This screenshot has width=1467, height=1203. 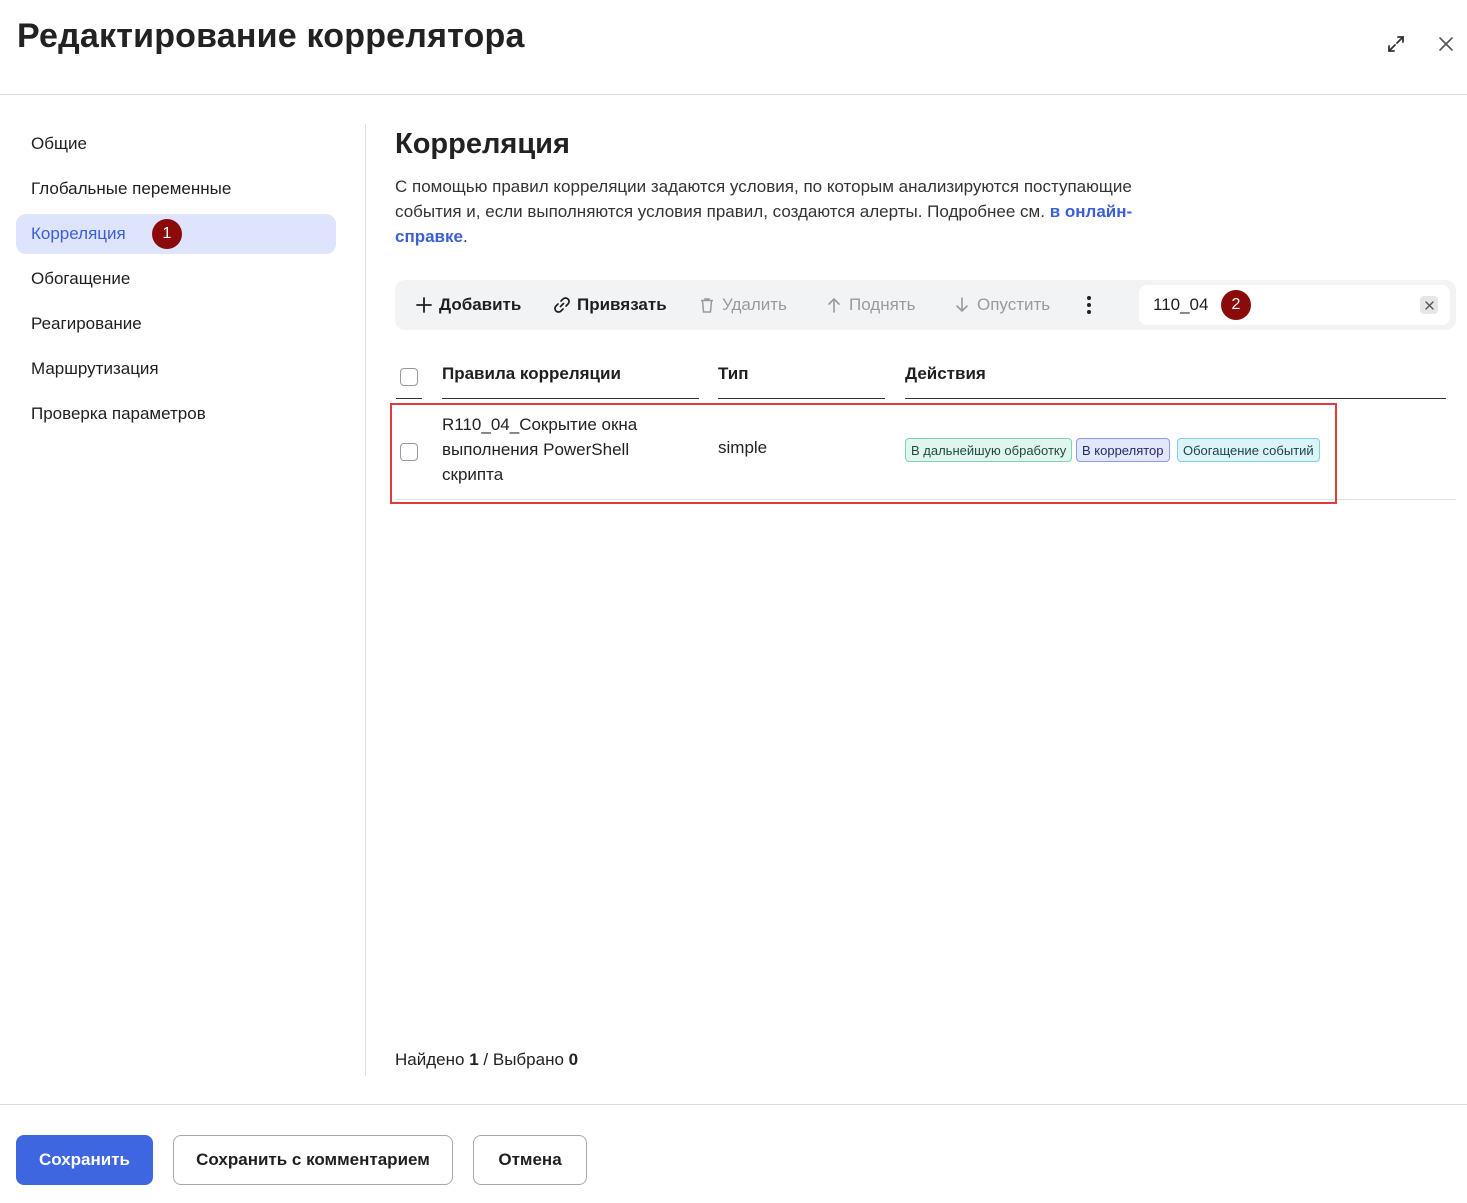 What do you see at coordinates (176, 144) in the screenshot?
I see `sidebar-item-general: Общие` at bounding box center [176, 144].